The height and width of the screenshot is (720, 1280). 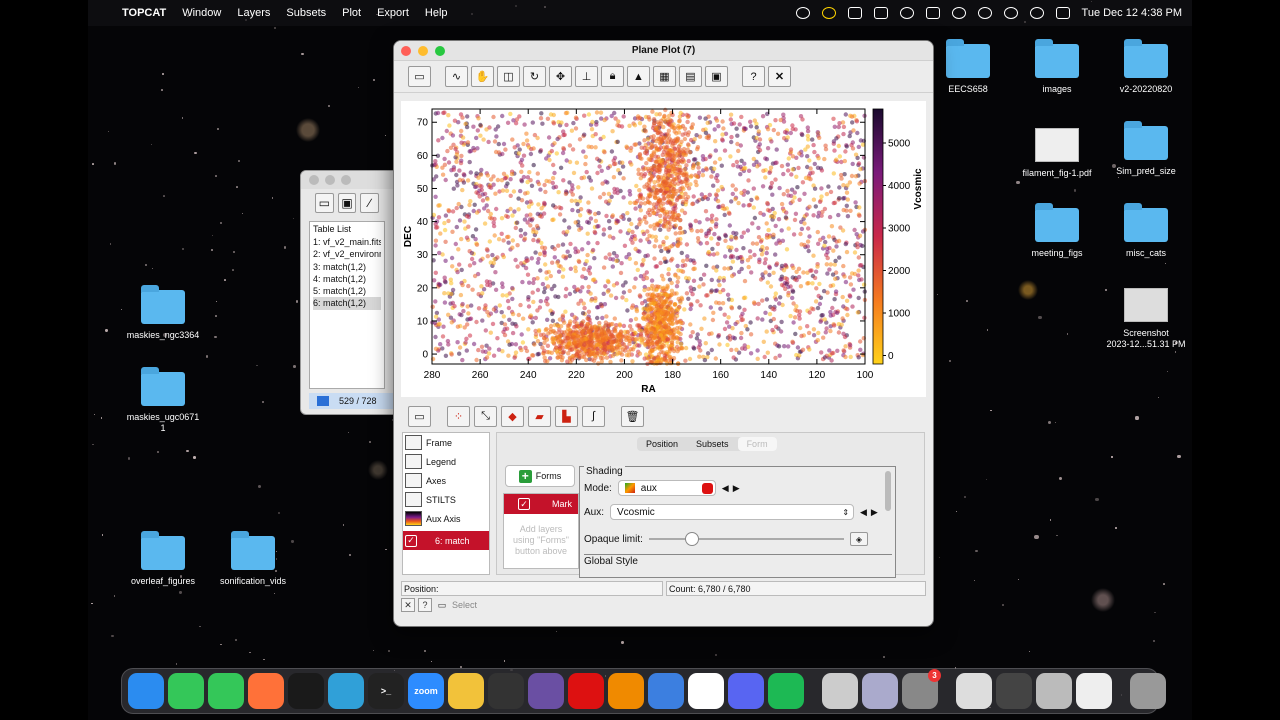 What do you see at coordinates (802, 13) in the screenshot?
I see `record-icon` at bounding box center [802, 13].